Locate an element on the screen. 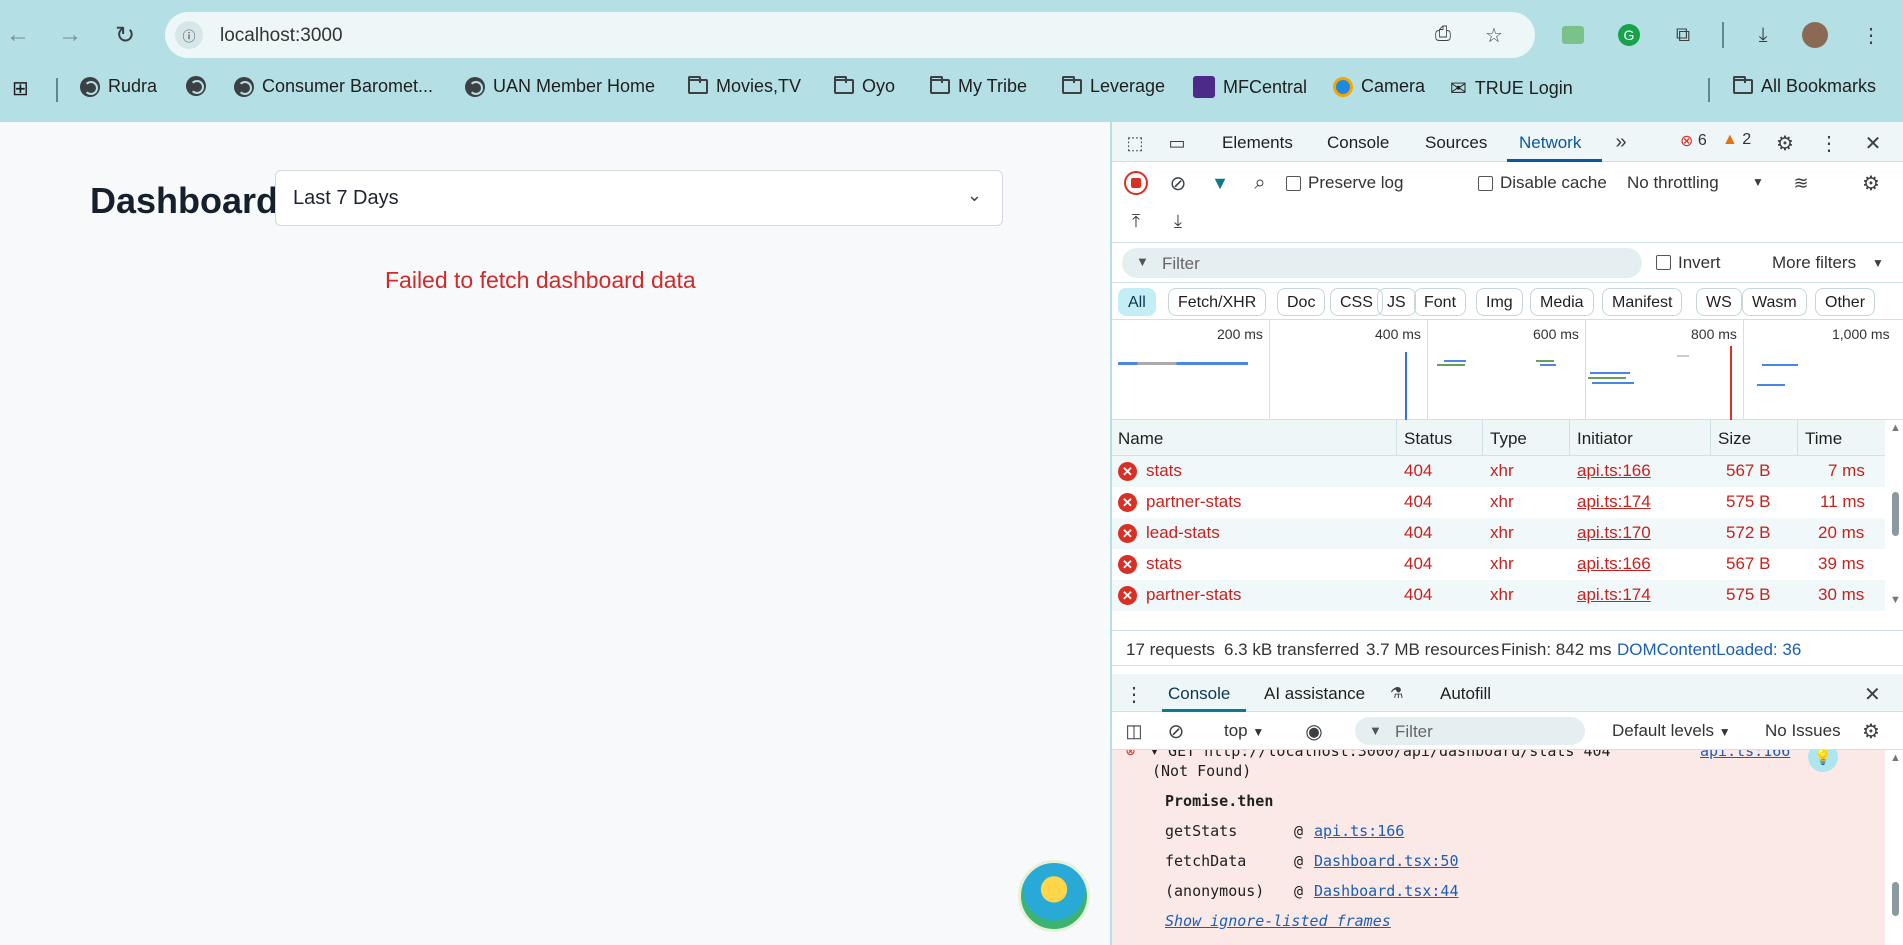 This screenshot has width=1903, height=945. floating-assistant-avatar is located at coordinates (1054, 896).